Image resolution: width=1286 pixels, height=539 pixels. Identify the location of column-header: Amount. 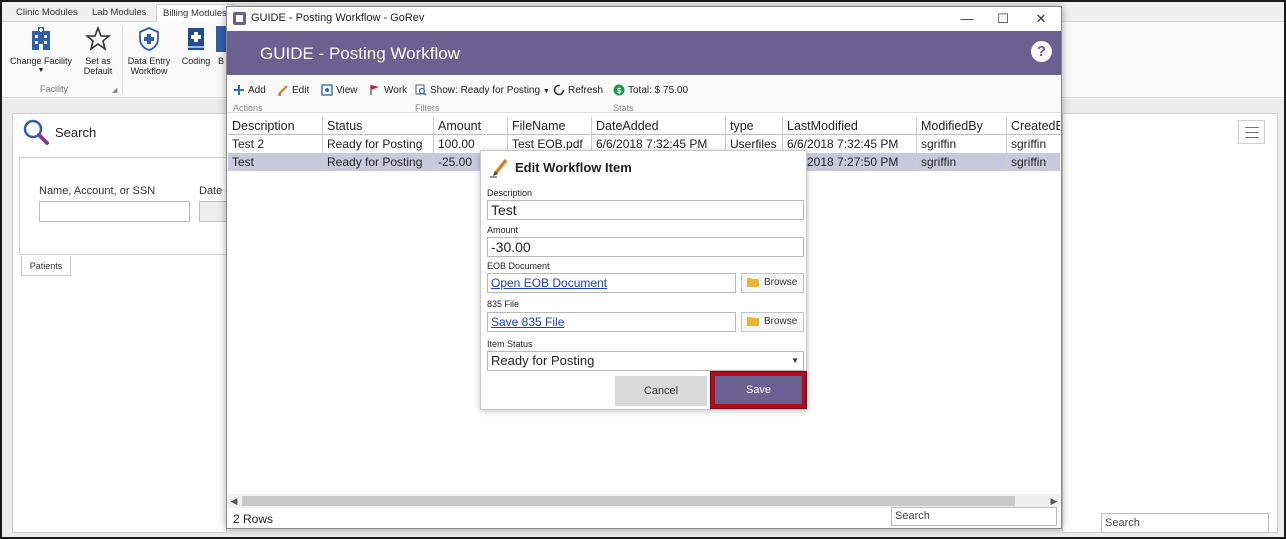
(471, 126).